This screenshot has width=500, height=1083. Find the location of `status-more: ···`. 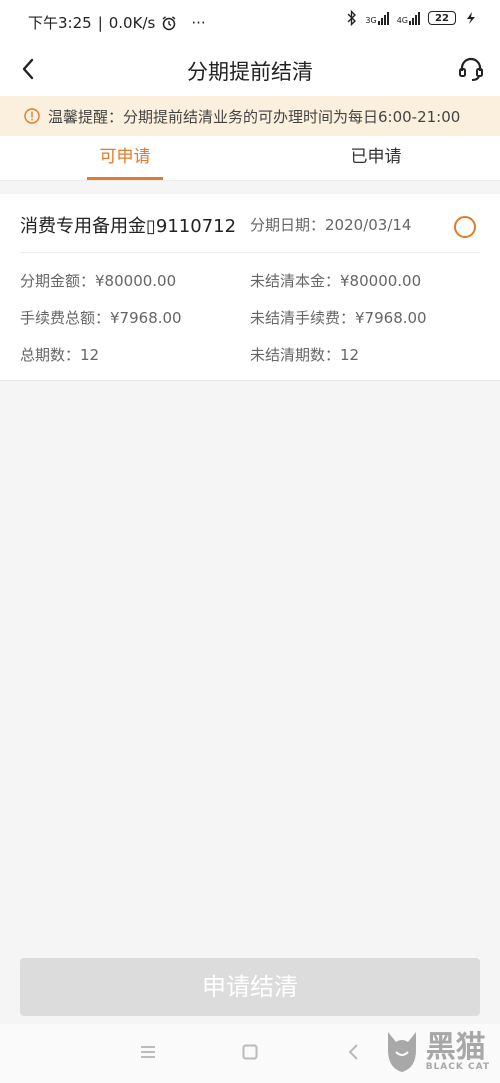

status-more: ··· is located at coordinates (198, 22).